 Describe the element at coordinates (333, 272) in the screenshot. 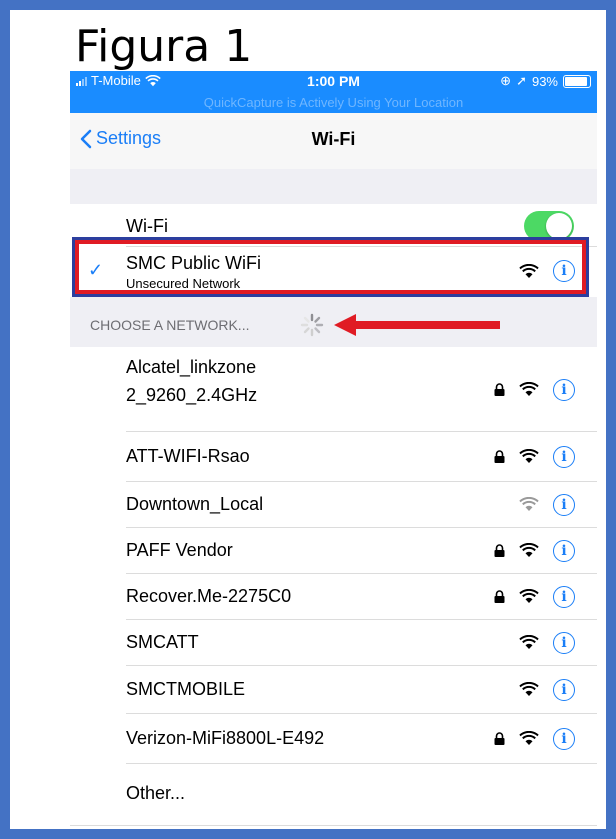

I see `connected-network-row: ✓ SMC Public WiFi Unsecured Network i` at that location.